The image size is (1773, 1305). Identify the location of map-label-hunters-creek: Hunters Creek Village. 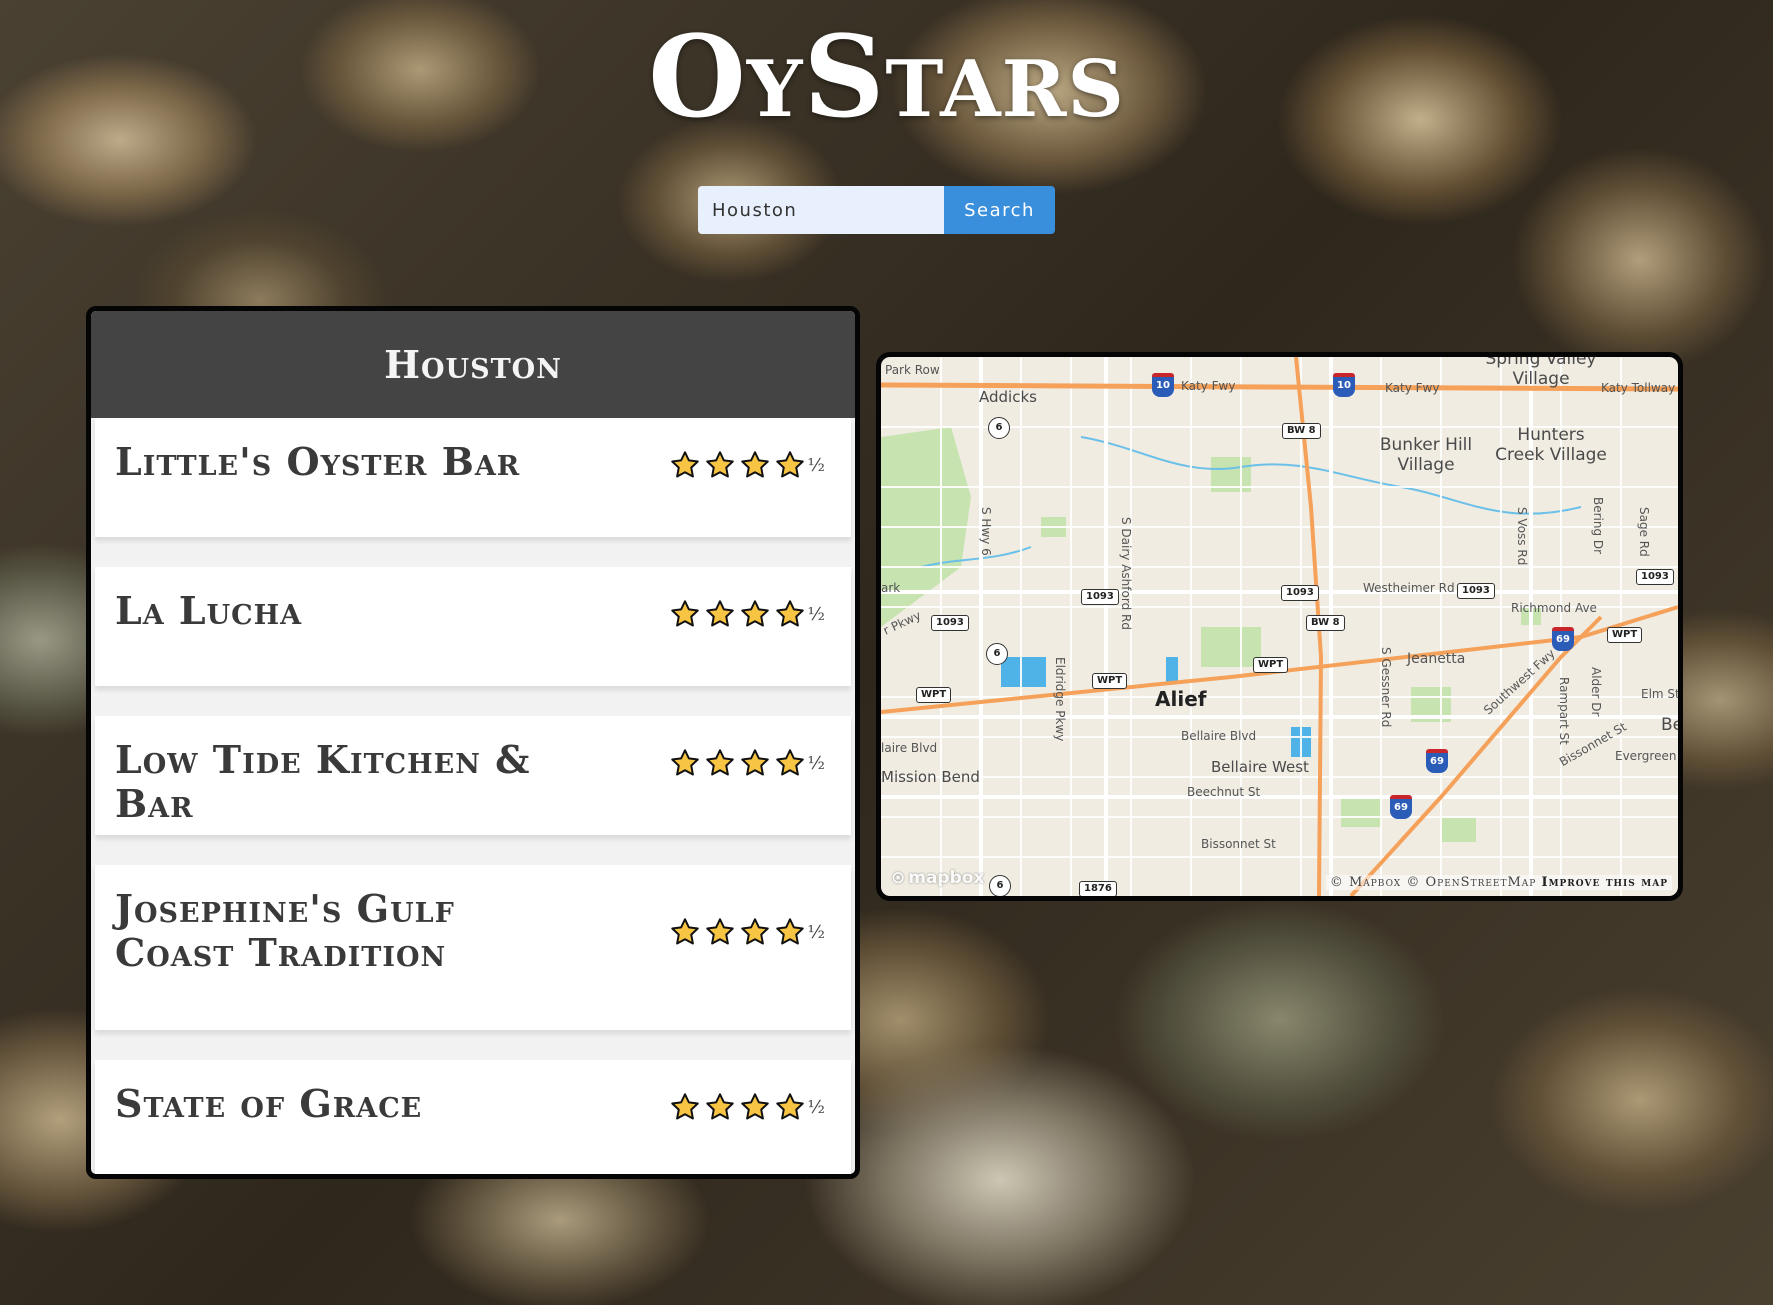
(1551, 445).